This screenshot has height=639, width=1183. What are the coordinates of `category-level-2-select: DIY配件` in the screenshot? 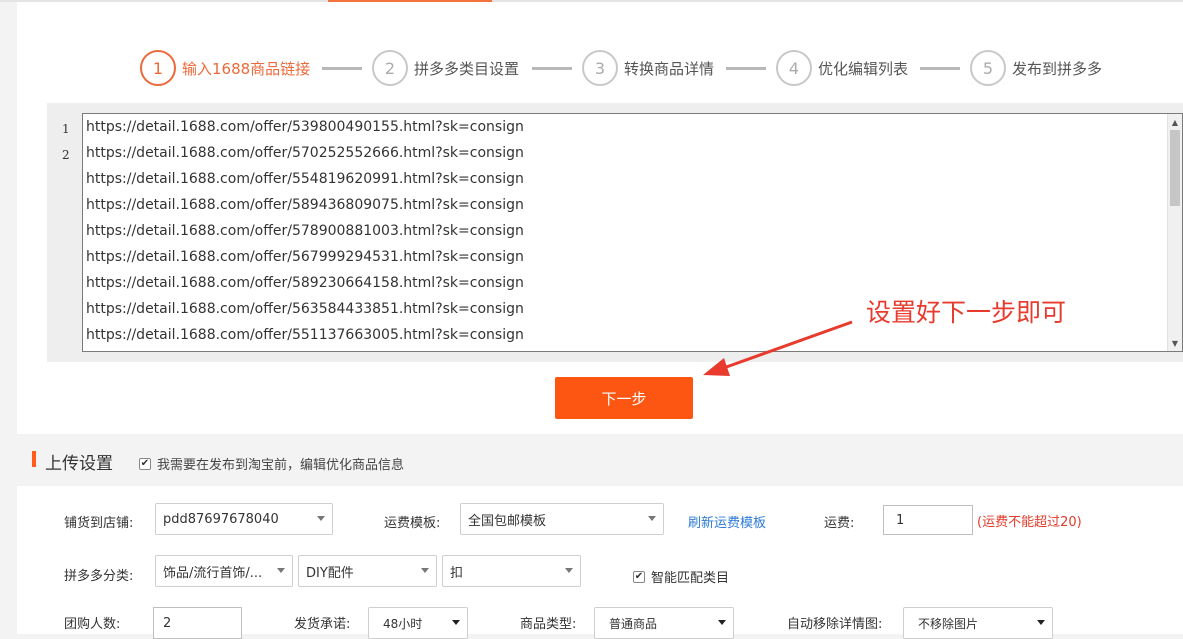 It's located at (367, 571).